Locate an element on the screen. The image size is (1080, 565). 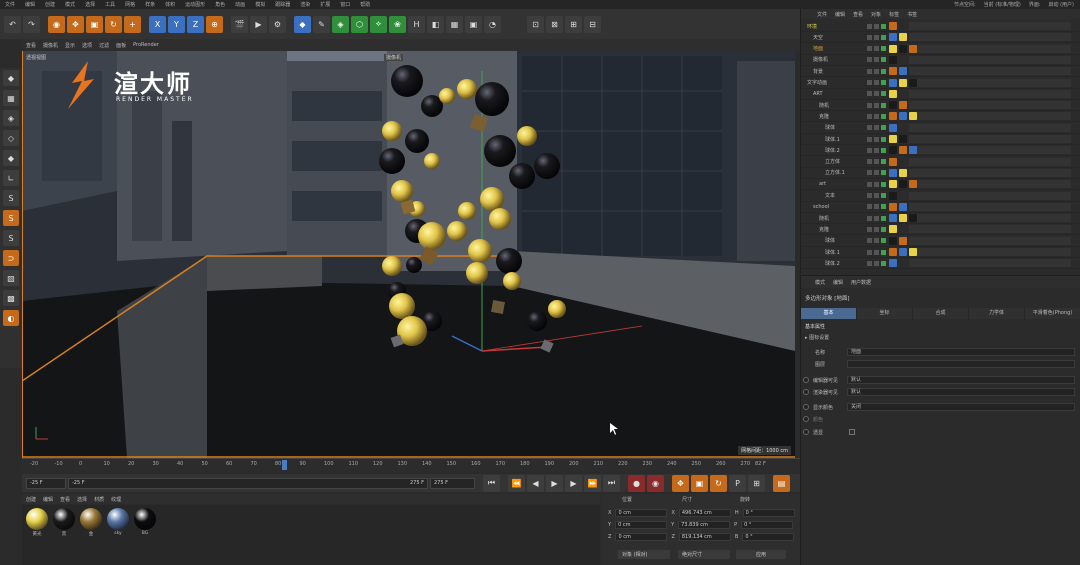
rotate-icon: ↻ is located at coordinates (113, 24).